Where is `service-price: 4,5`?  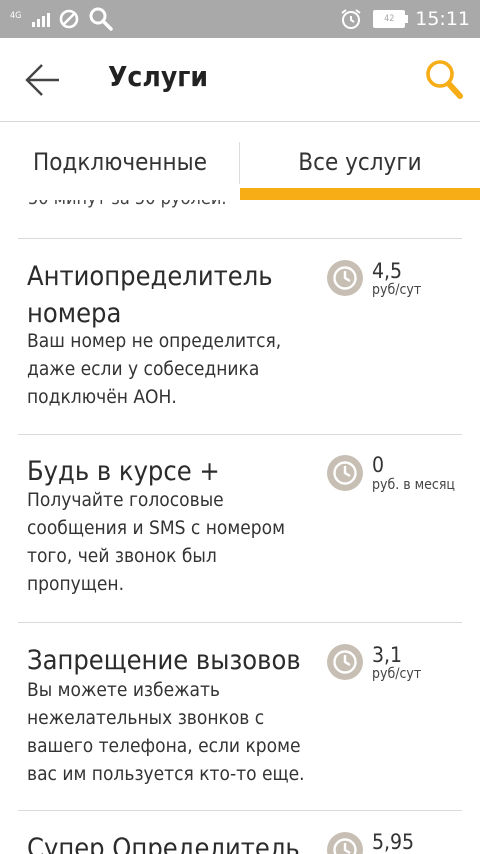
service-price: 4,5 is located at coordinates (387, 271).